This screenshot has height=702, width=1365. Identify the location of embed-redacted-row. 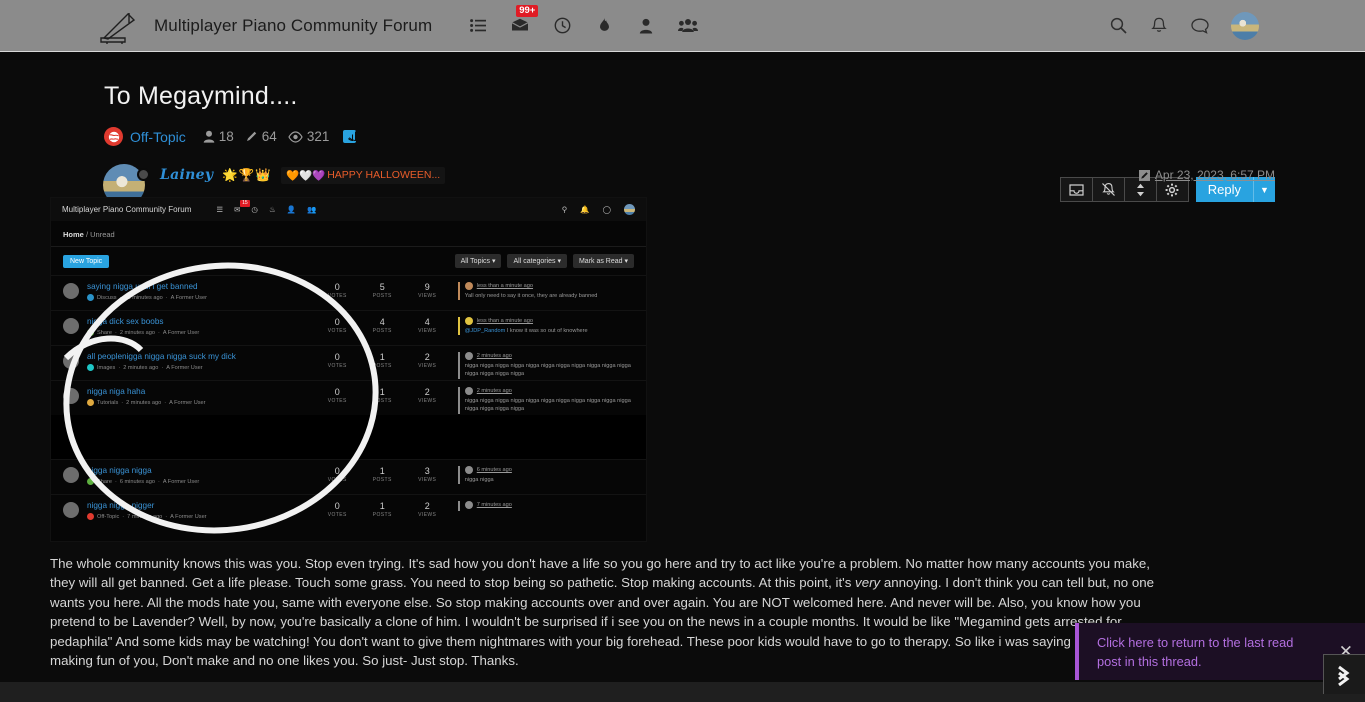
(348, 437).